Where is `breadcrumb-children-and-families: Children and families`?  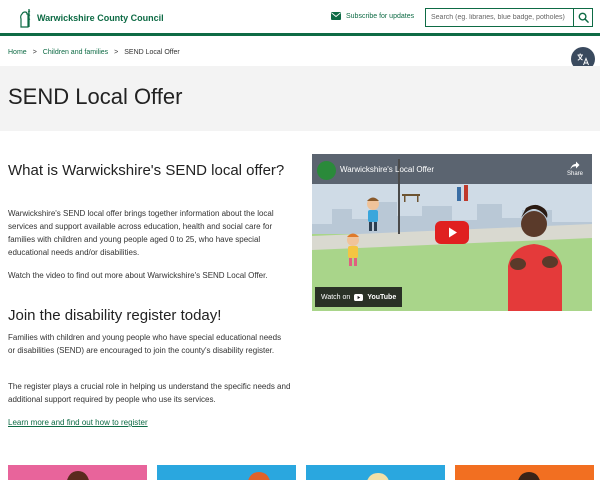
breadcrumb-children-and-families: Children and families is located at coordinates (75, 52).